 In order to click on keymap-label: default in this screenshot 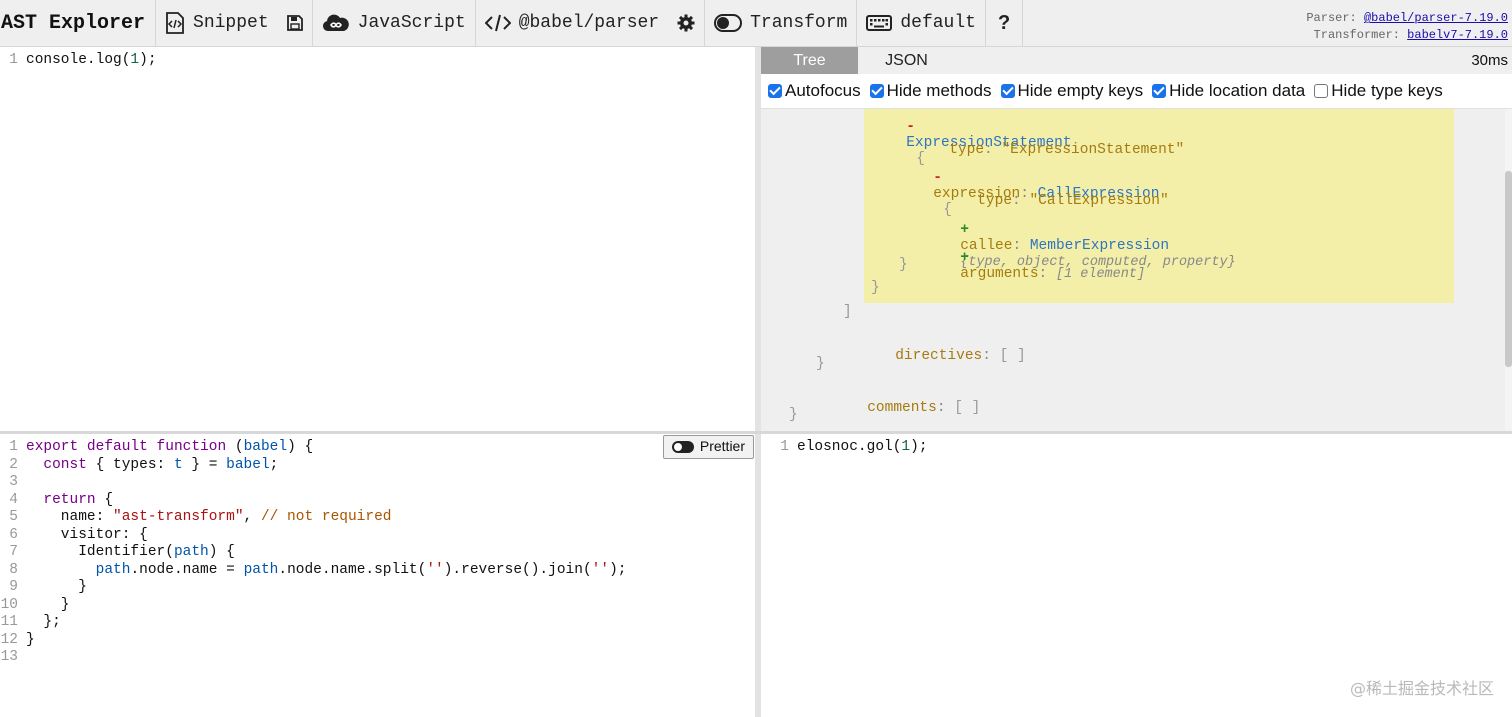, I will do `click(938, 23)`.